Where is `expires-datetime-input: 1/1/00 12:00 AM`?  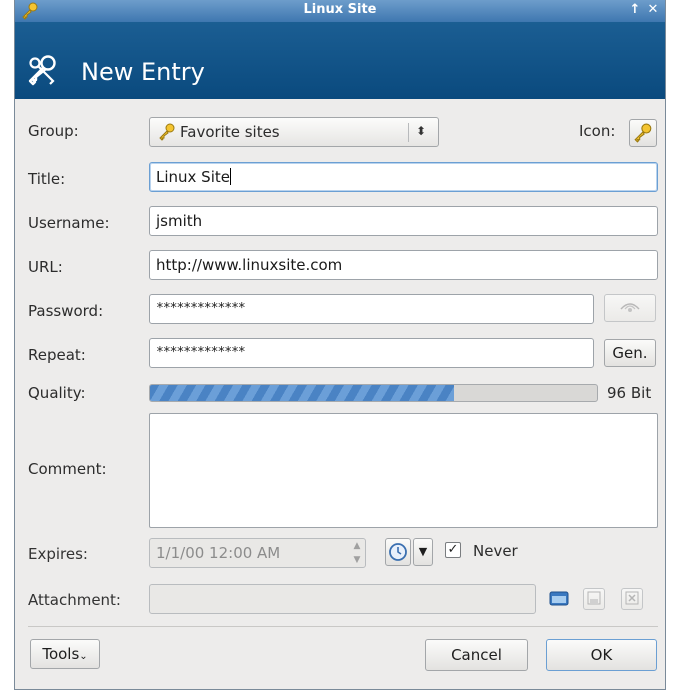
expires-datetime-input: 1/1/00 12:00 AM is located at coordinates (257, 553).